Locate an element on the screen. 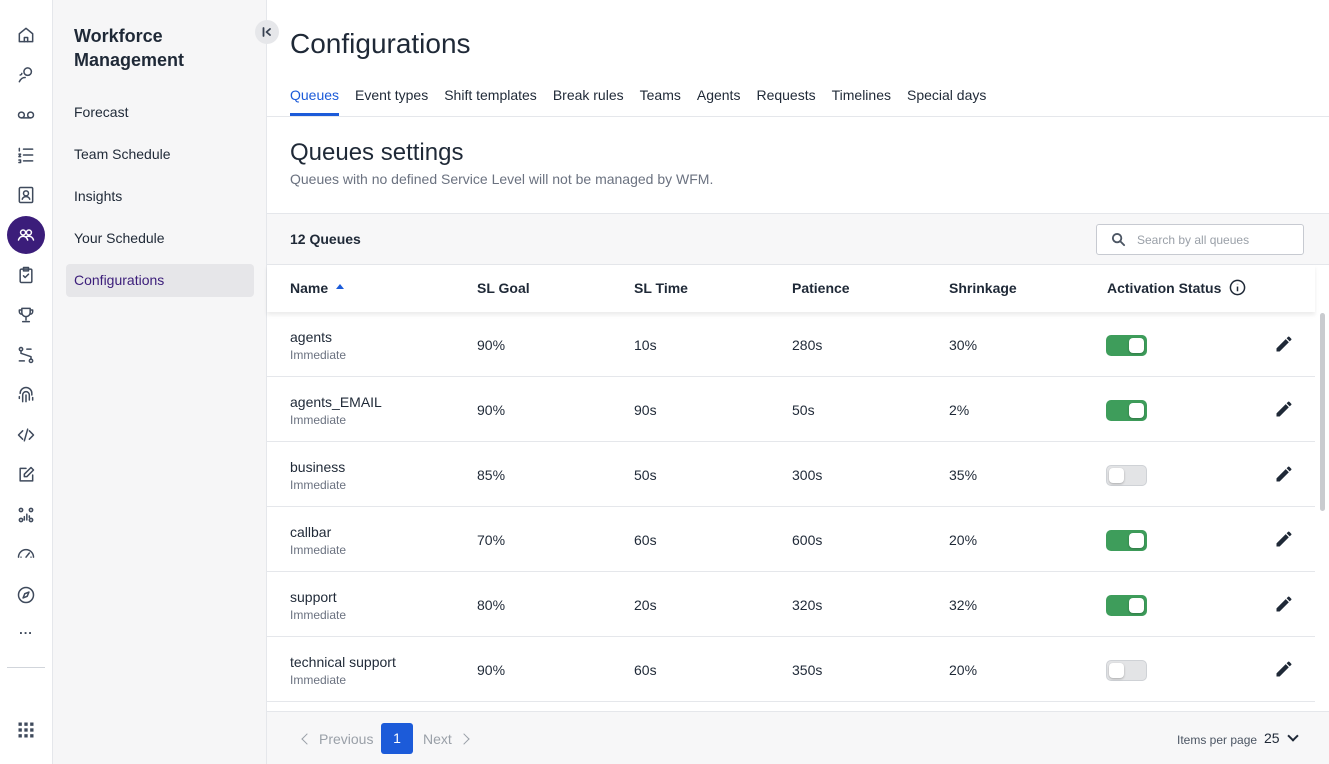  analytics-icon is located at coordinates (26, 515).